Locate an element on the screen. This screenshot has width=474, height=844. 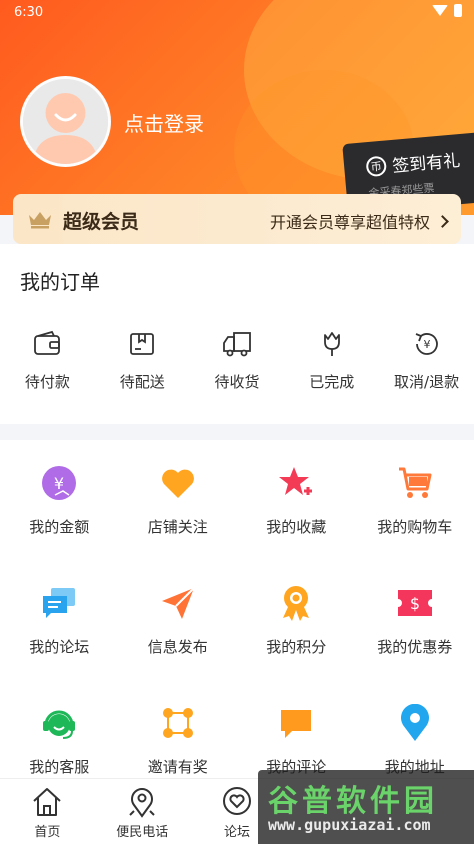
tab-label: 便民电话 is located at coordinates (142, 832).